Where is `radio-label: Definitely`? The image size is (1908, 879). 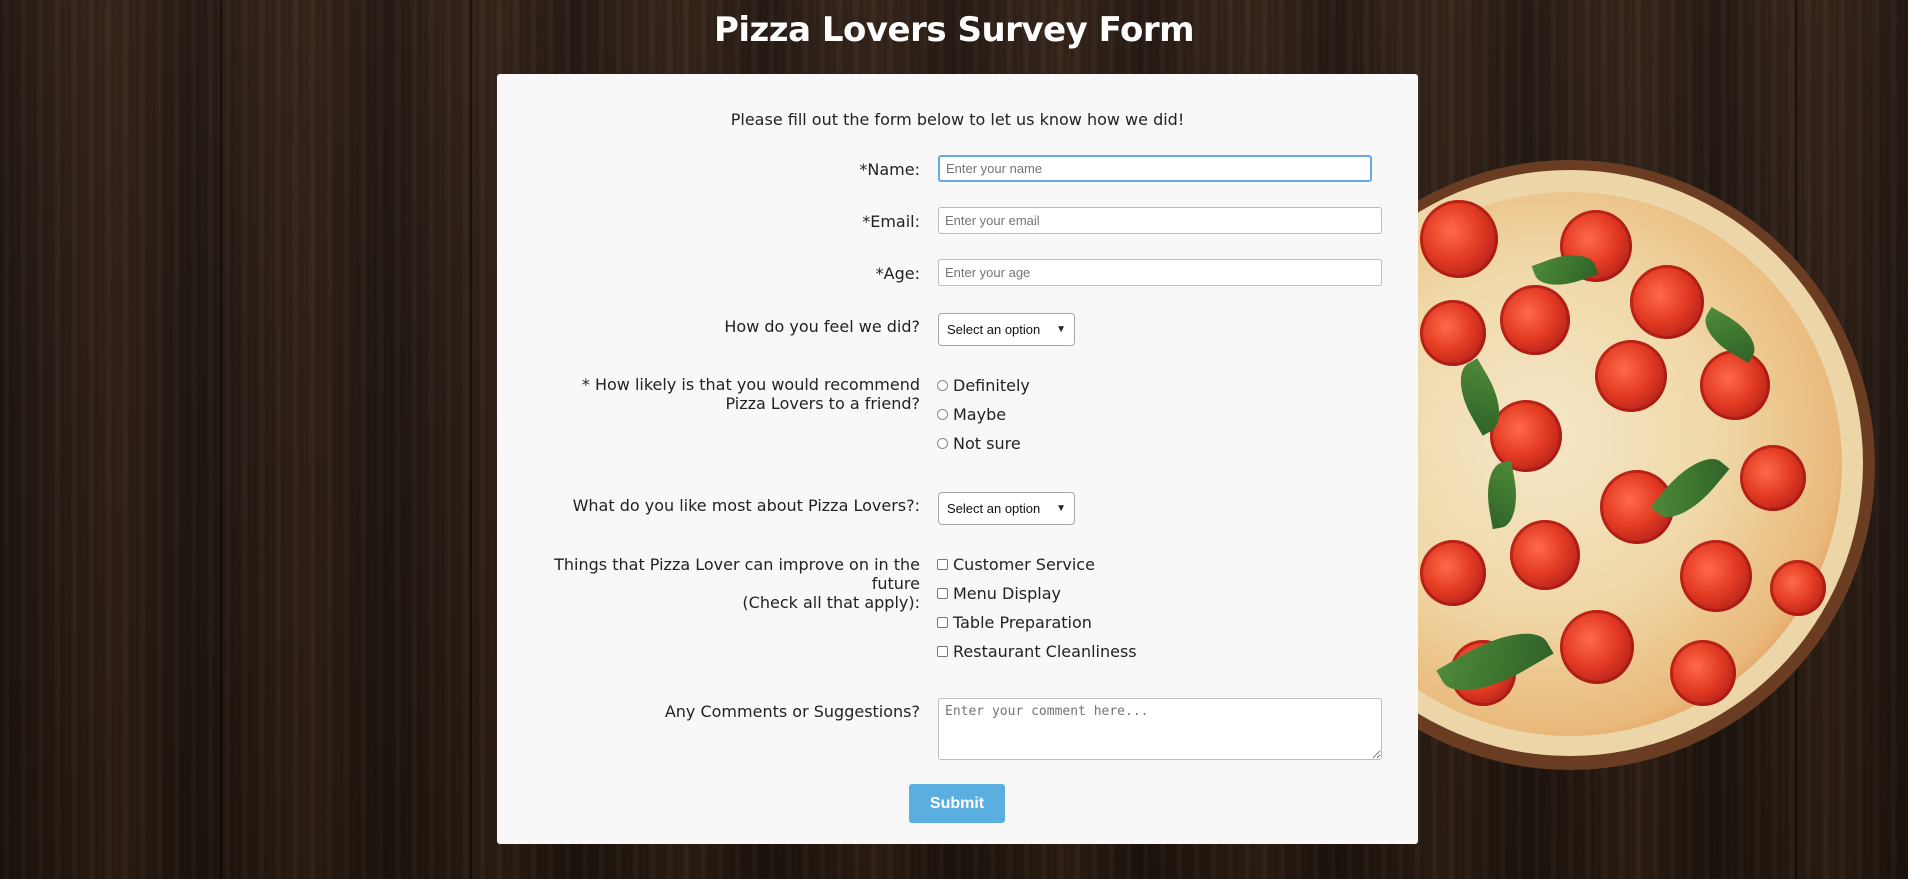
radio-label: Definitely is located at coordinates (991, 385).